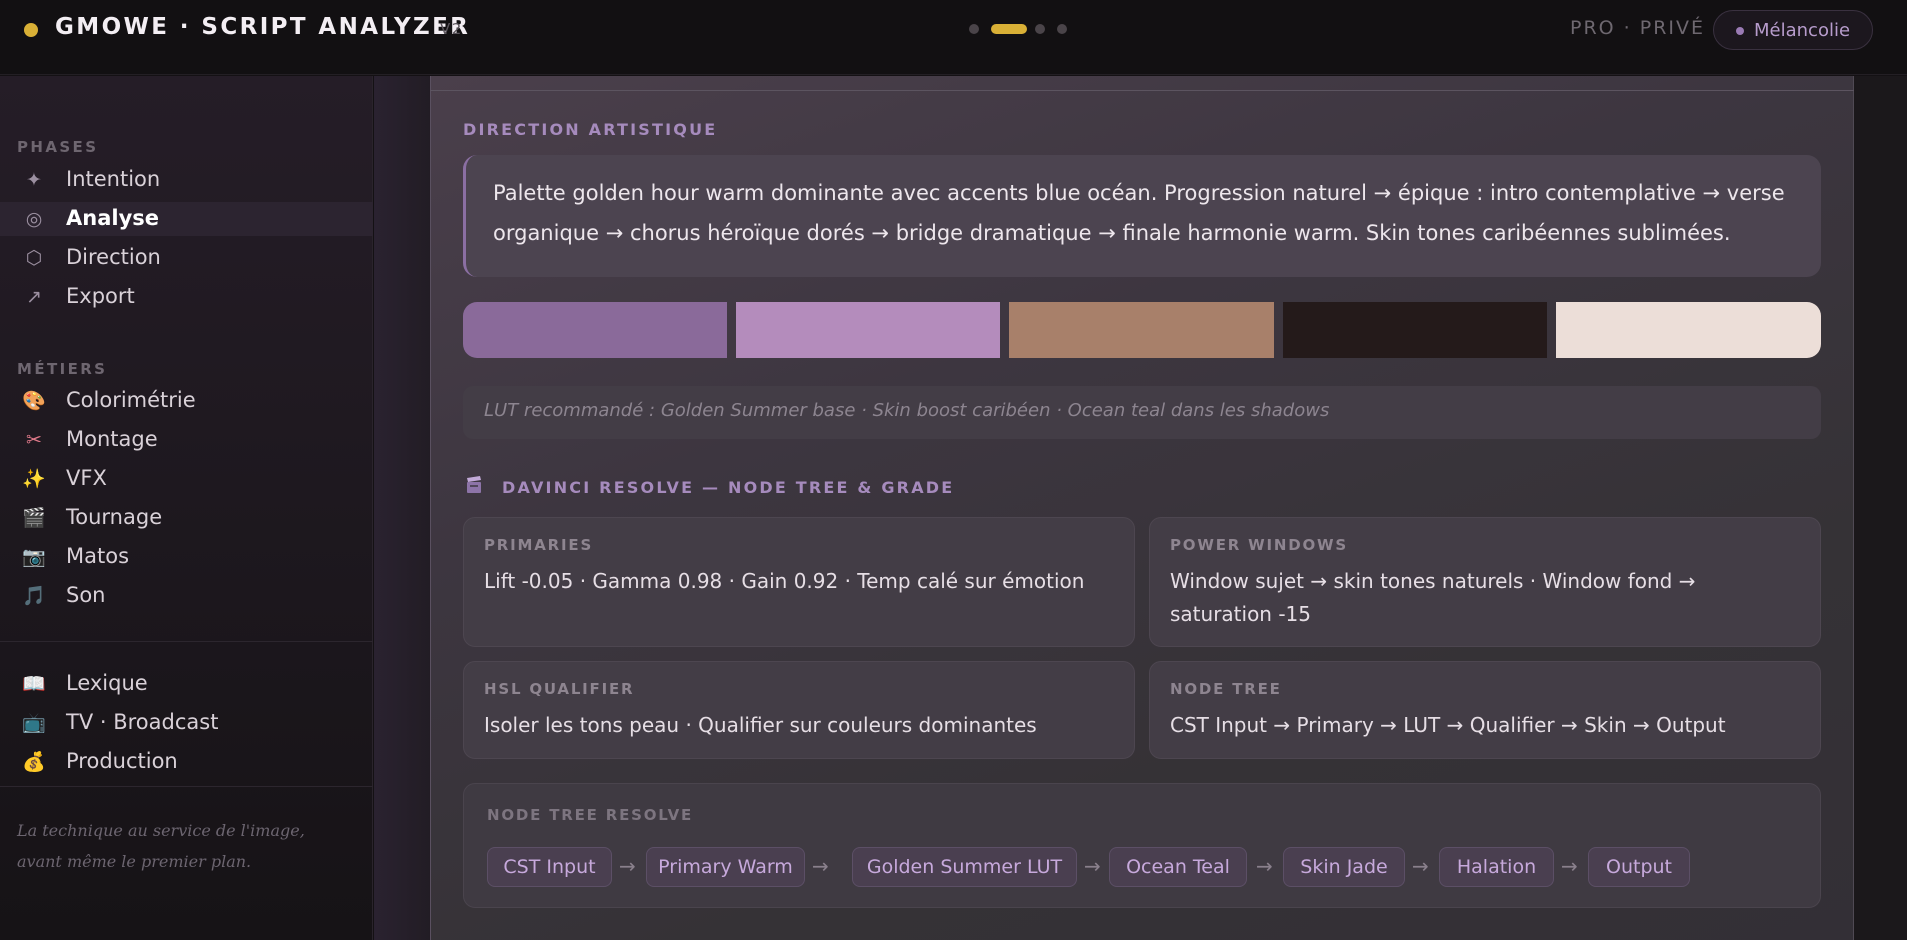 The image size is (1907, 940). Describe the element at coordinates (1226, 689) in the screenshot. I see `tile-label: NODE TREE` at that location.